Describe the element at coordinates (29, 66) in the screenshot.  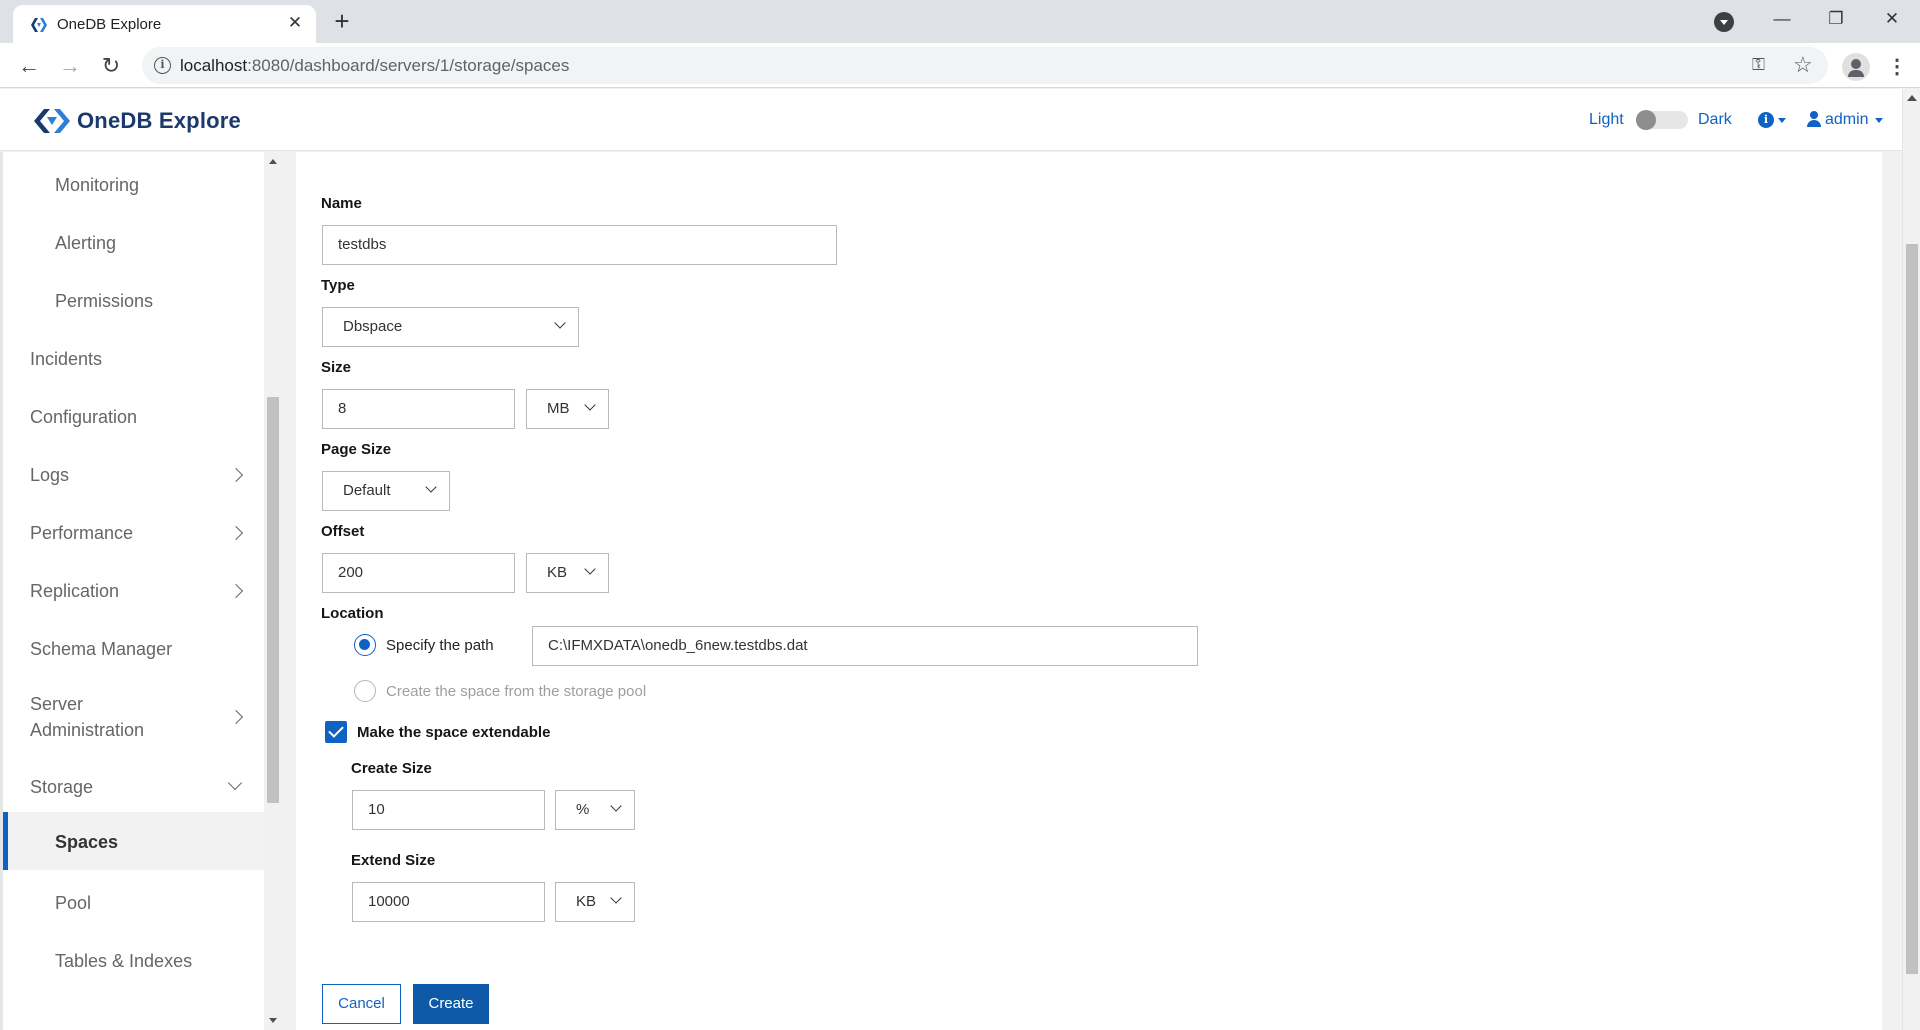
I see `back-arrow-icon: ←` at that location.